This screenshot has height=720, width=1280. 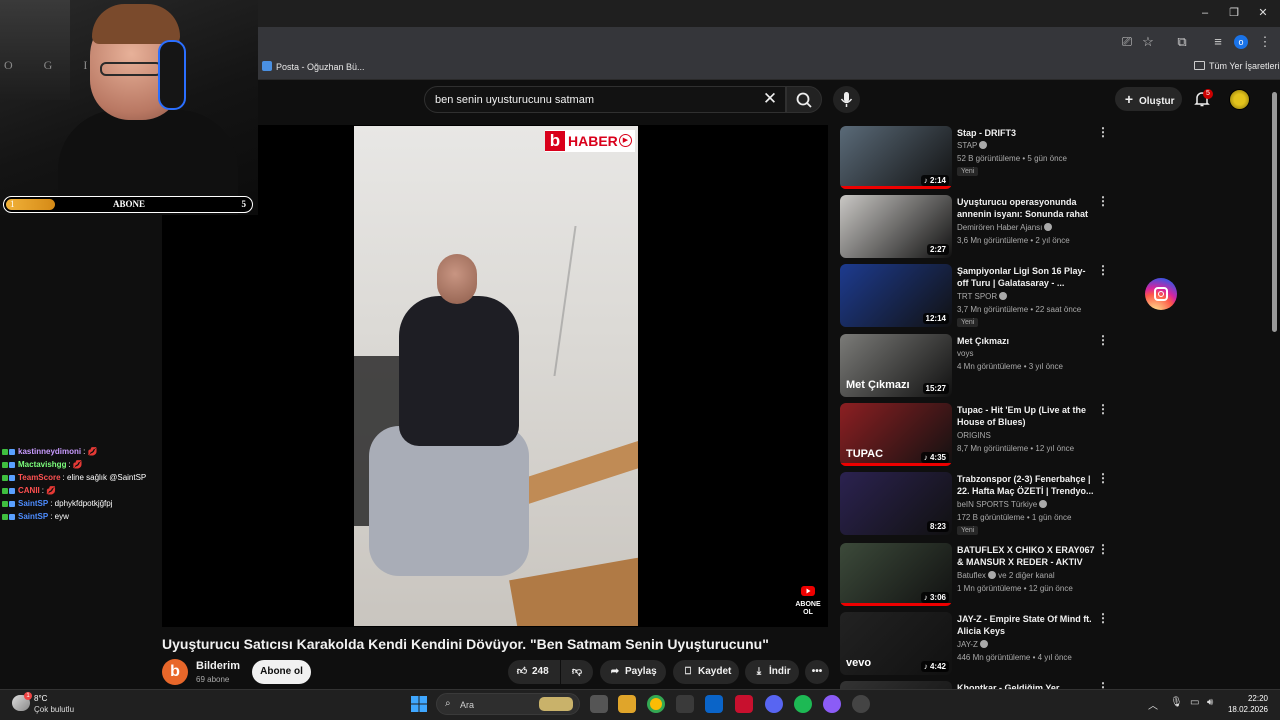 I want to click on dislike-button: 👎︎, so click(x=577, y=672).